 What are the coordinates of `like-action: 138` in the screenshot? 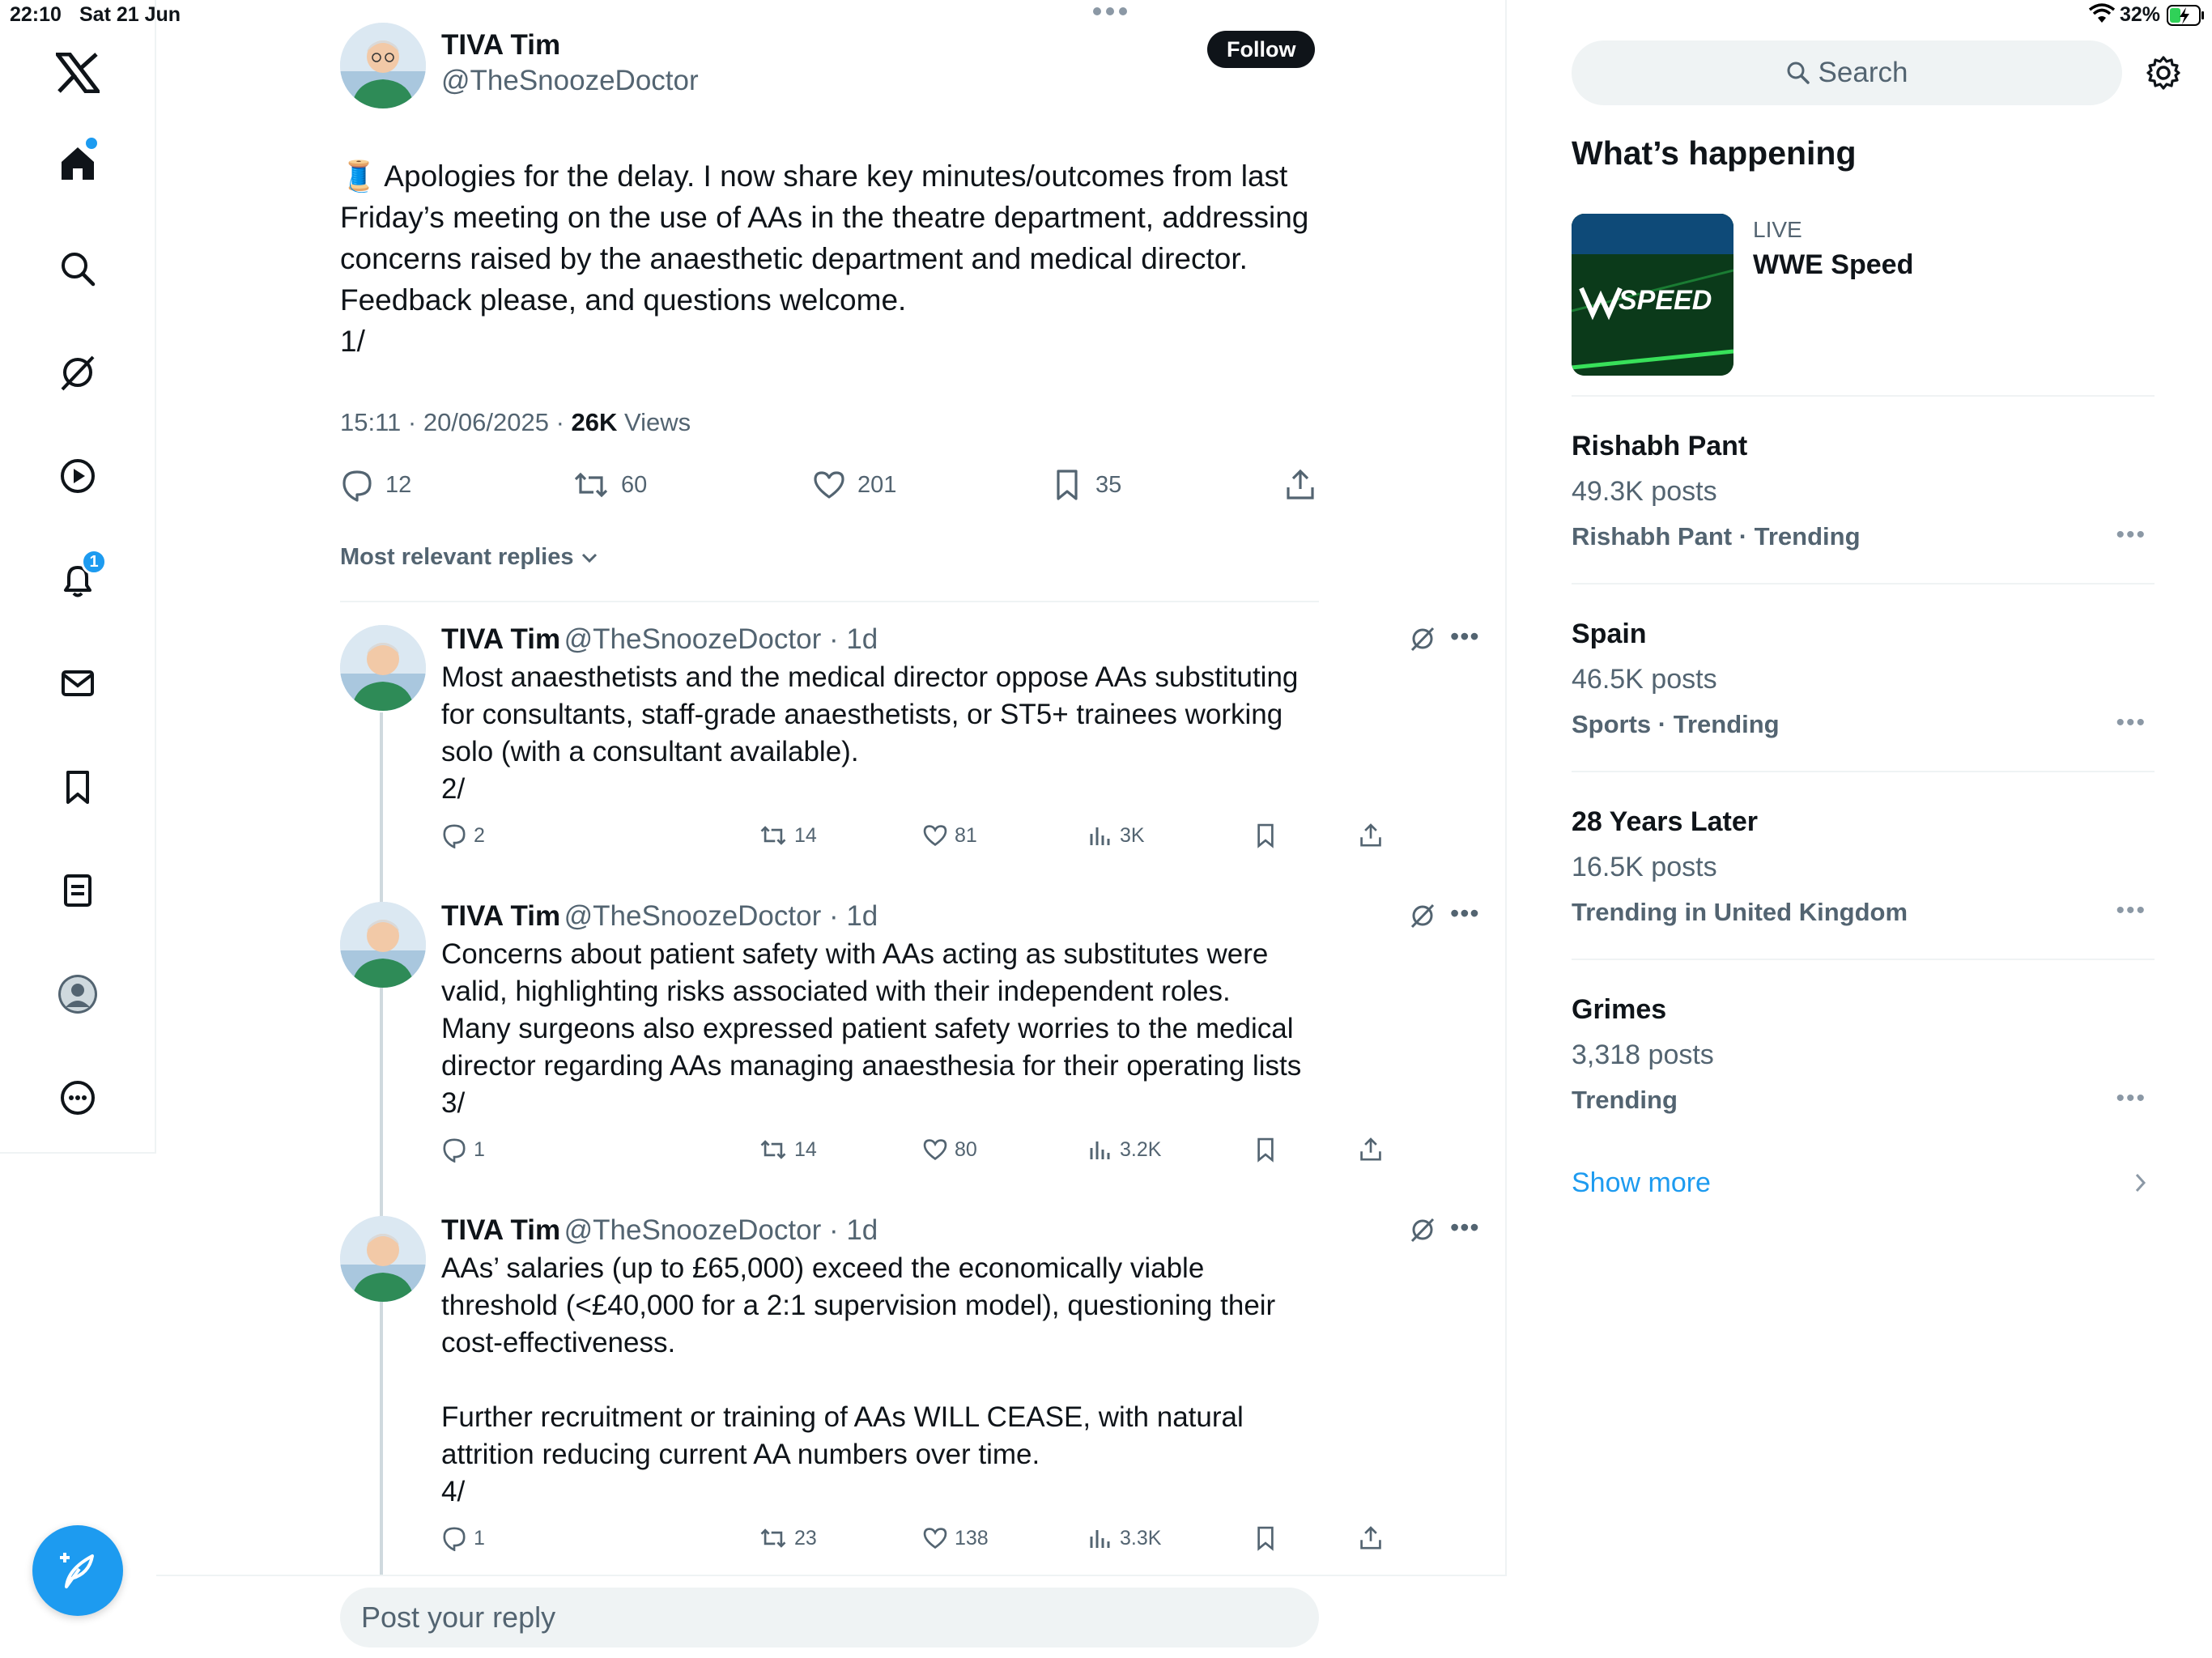 It's located at (956, 1538).